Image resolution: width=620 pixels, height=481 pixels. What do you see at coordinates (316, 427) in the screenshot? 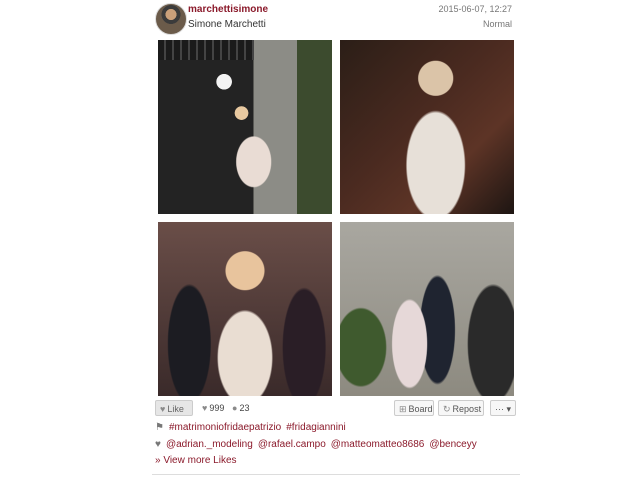
I see `tag-link: #fridagiannini` at bounding box center [316, 427].